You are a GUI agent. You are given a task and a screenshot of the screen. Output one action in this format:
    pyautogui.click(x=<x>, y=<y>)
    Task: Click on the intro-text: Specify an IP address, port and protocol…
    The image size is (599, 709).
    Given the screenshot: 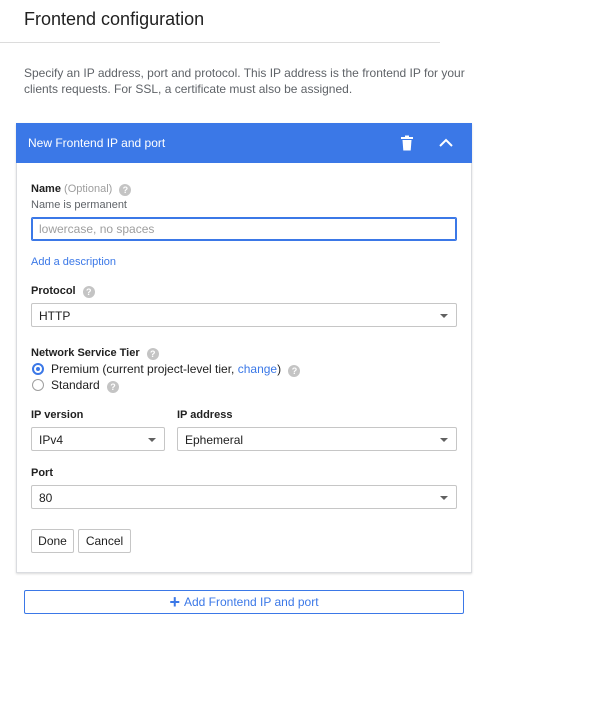 What is the action you would take?
    pyautogui.click(x=244, y=81)
    